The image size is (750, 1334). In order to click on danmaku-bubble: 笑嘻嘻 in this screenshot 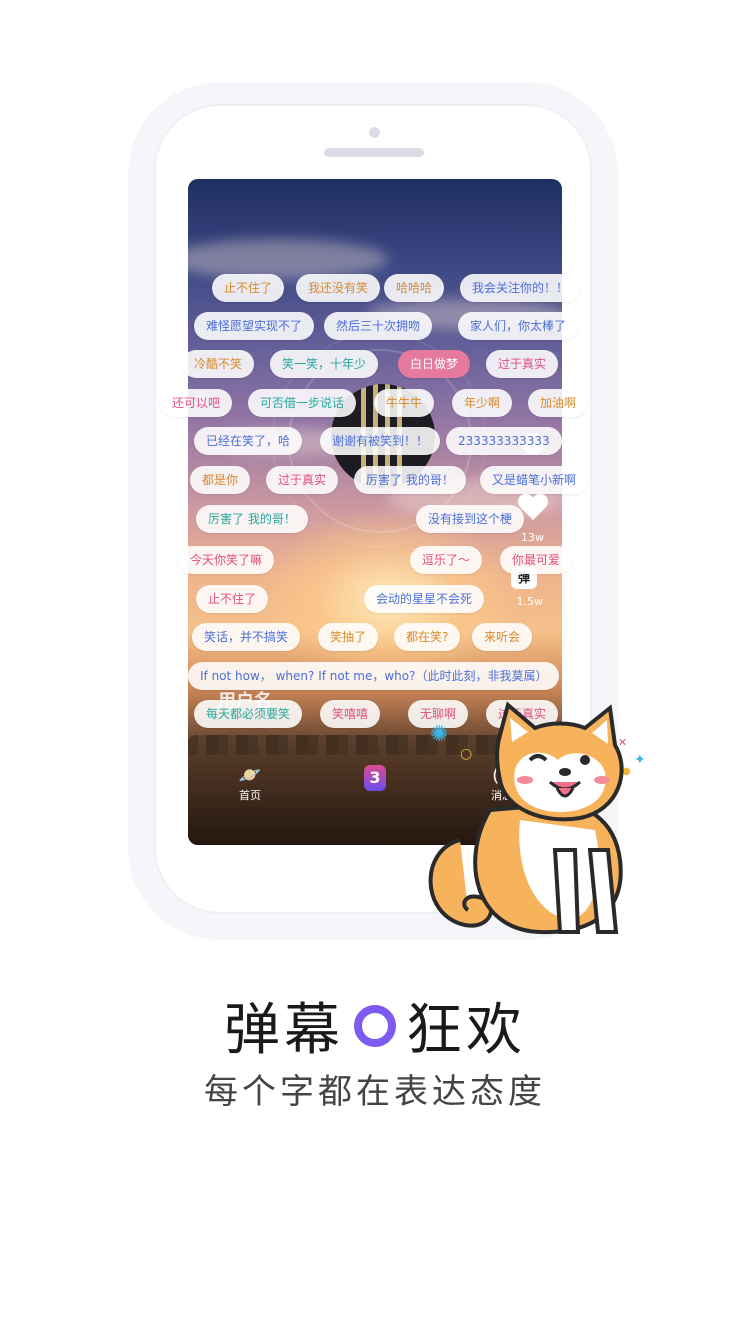, I will do `click(350, 714)`.